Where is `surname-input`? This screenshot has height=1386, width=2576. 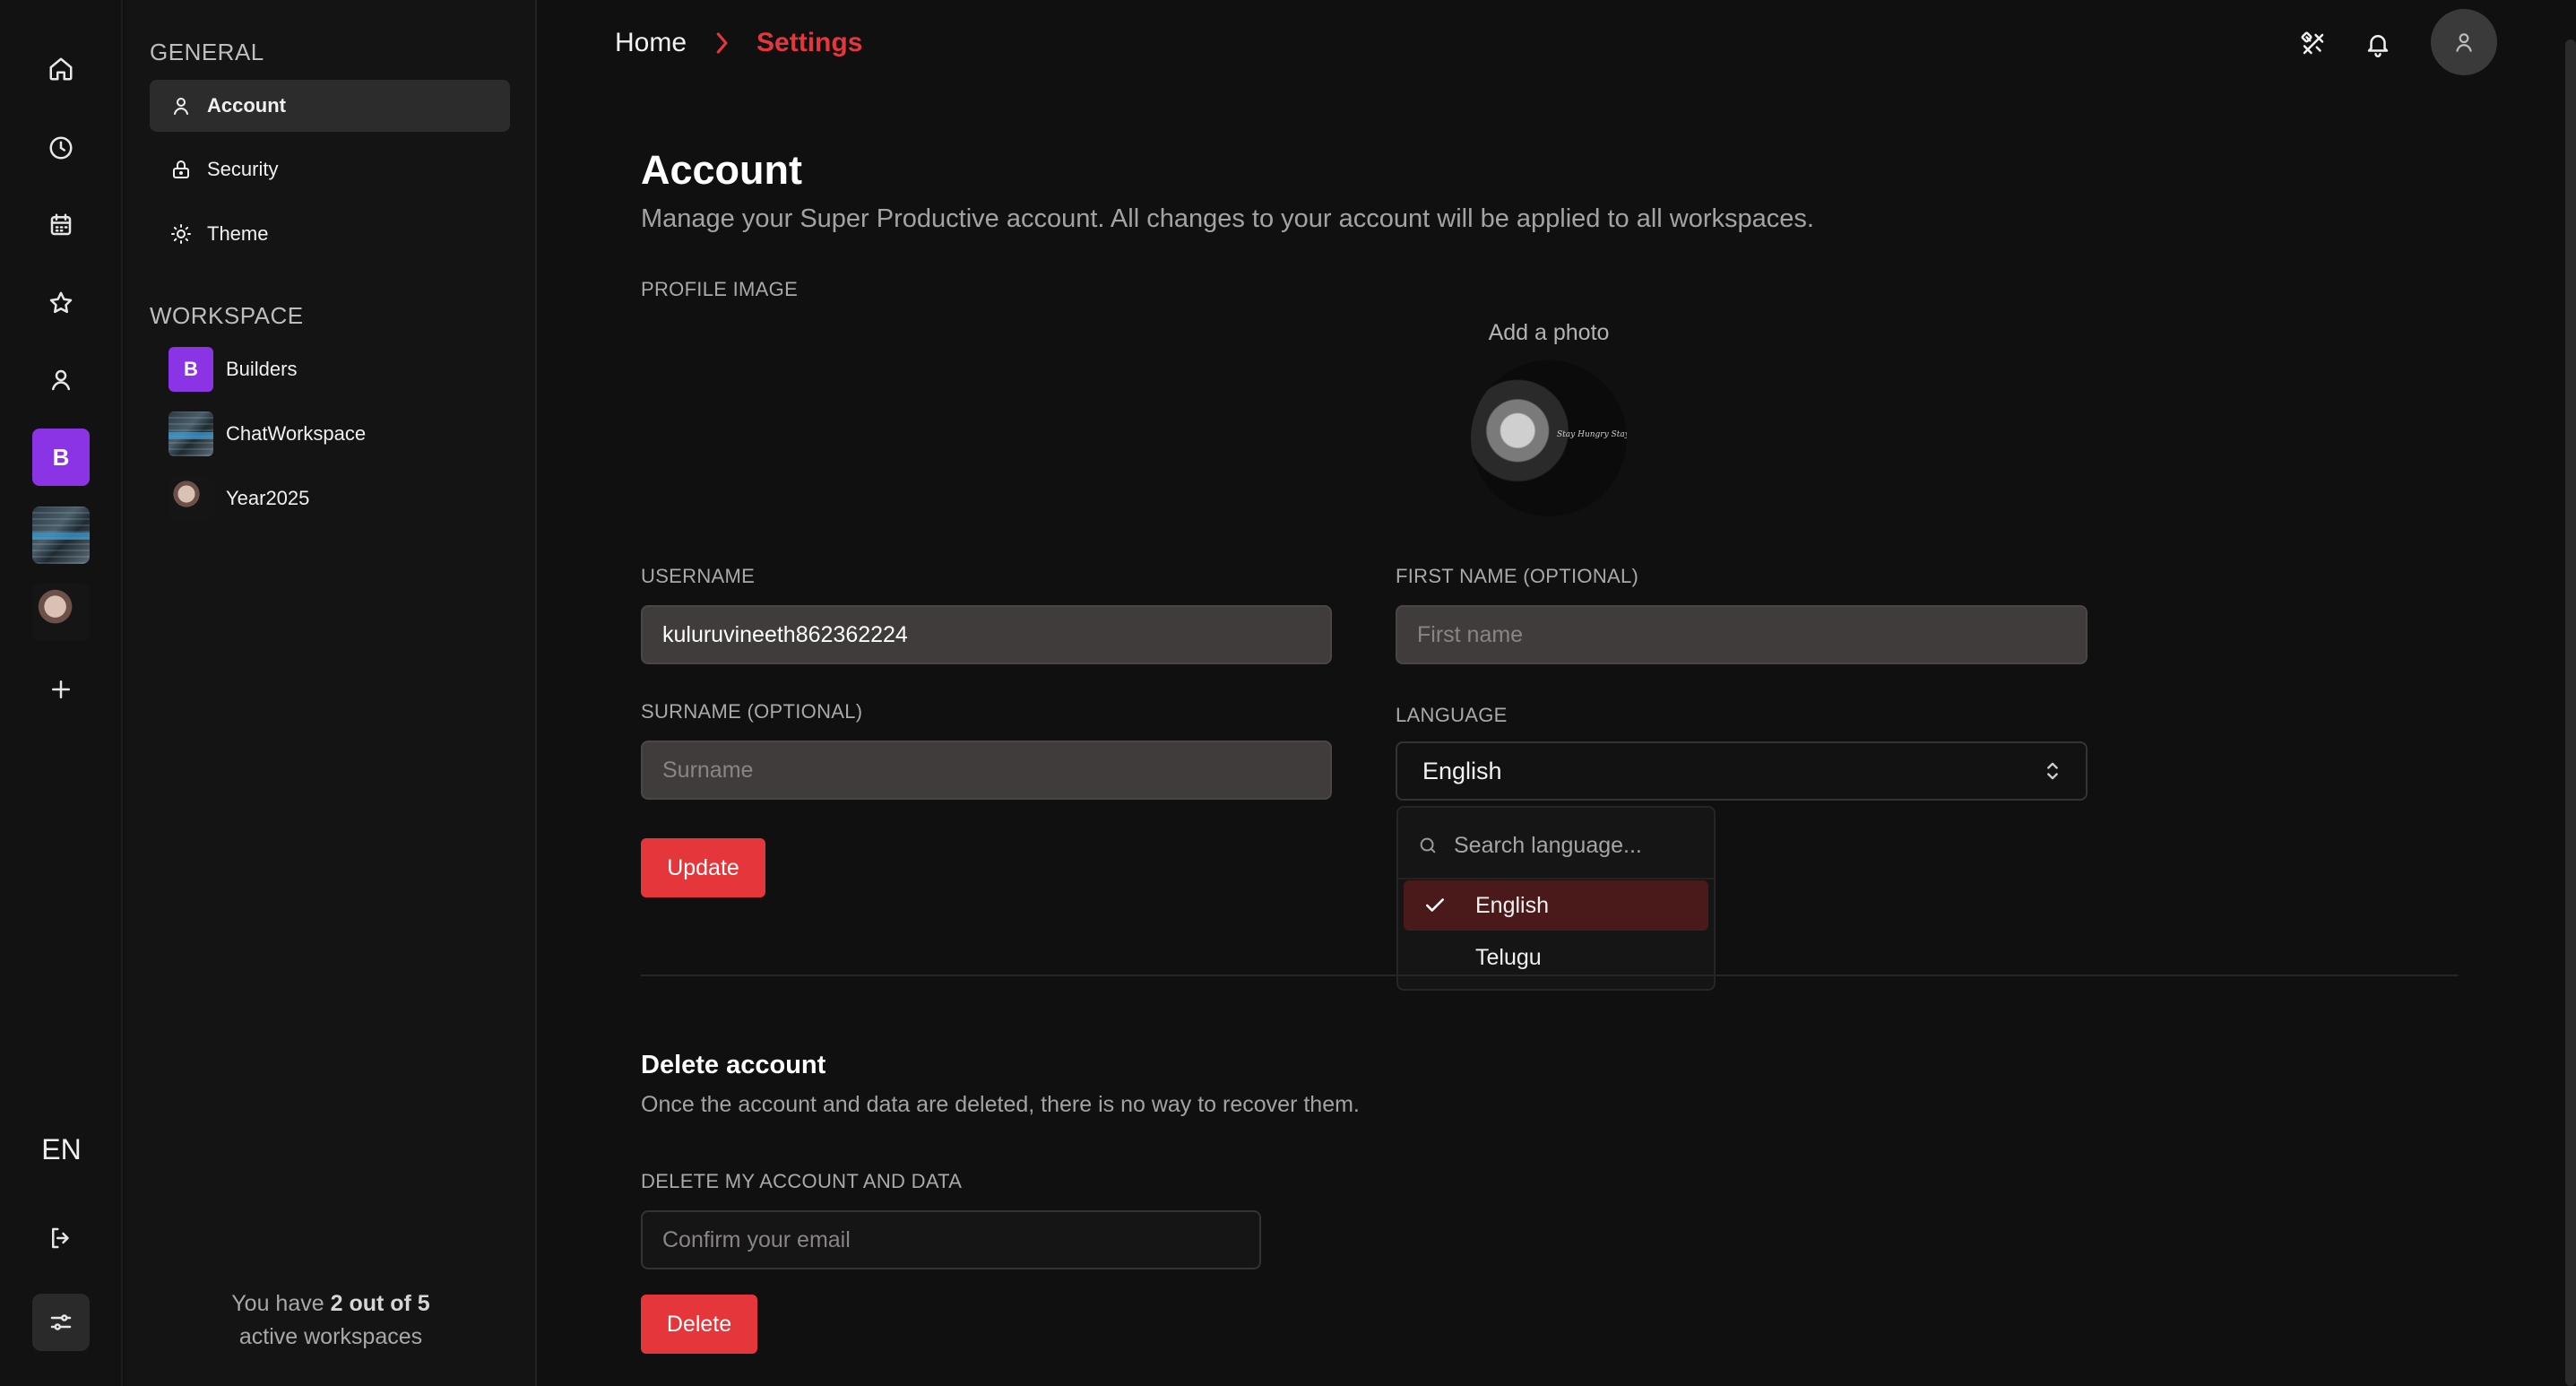 surname-input is located at coordinates (986, 770).